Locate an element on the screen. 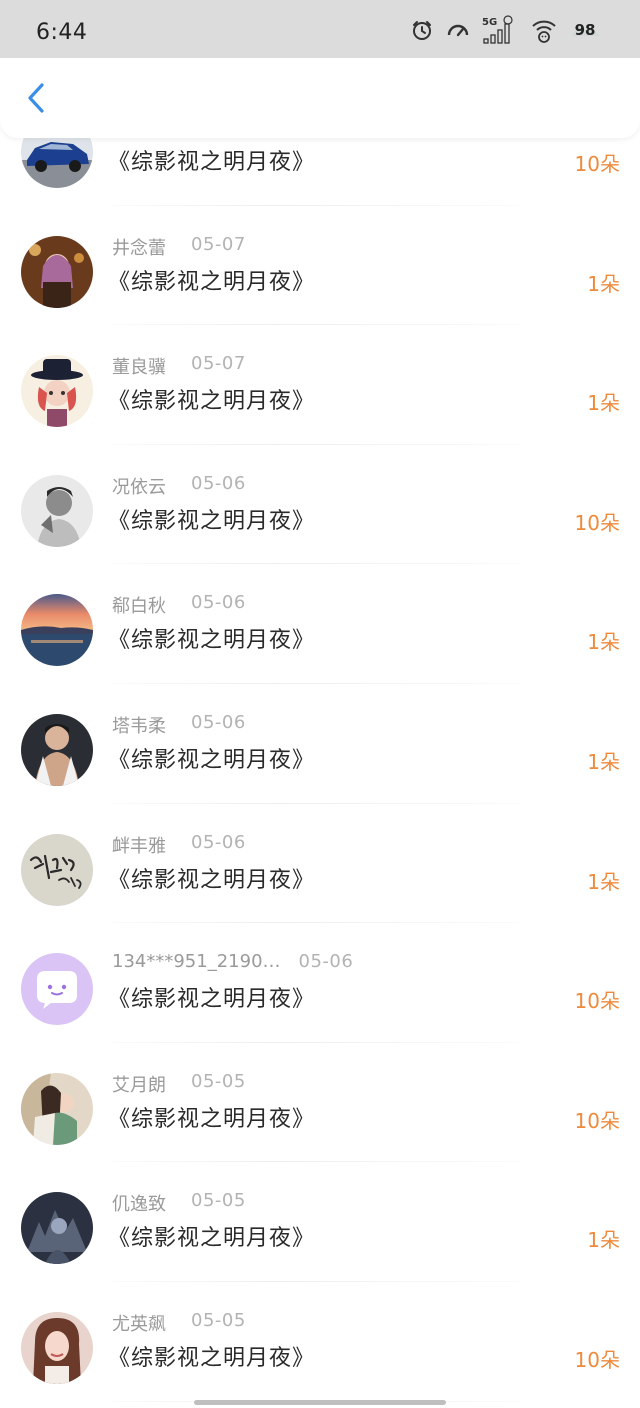 This screenshot has height=1408, width=640. user-name: 尤英飙 is located at coordinates (139, 1324).